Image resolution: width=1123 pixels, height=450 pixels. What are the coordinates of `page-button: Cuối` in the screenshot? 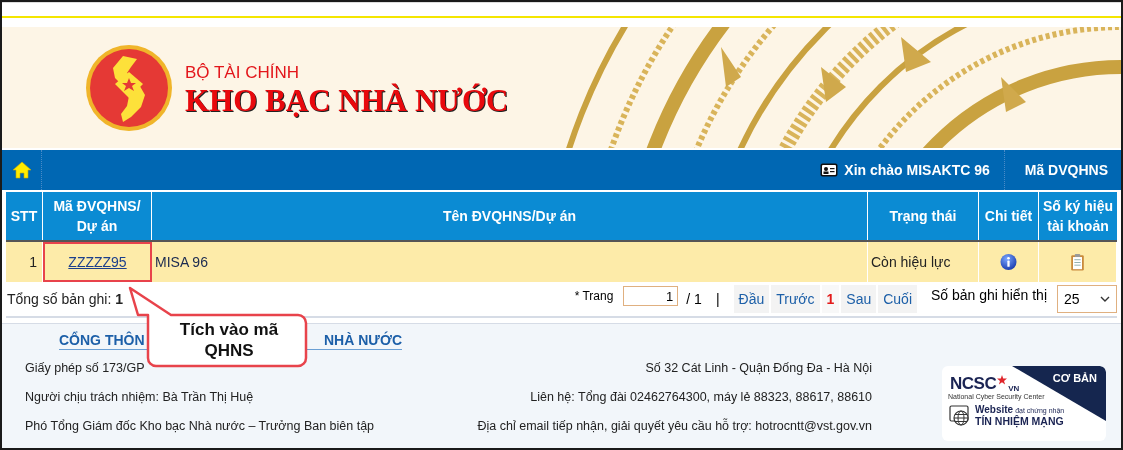 It's located at (897, 299).